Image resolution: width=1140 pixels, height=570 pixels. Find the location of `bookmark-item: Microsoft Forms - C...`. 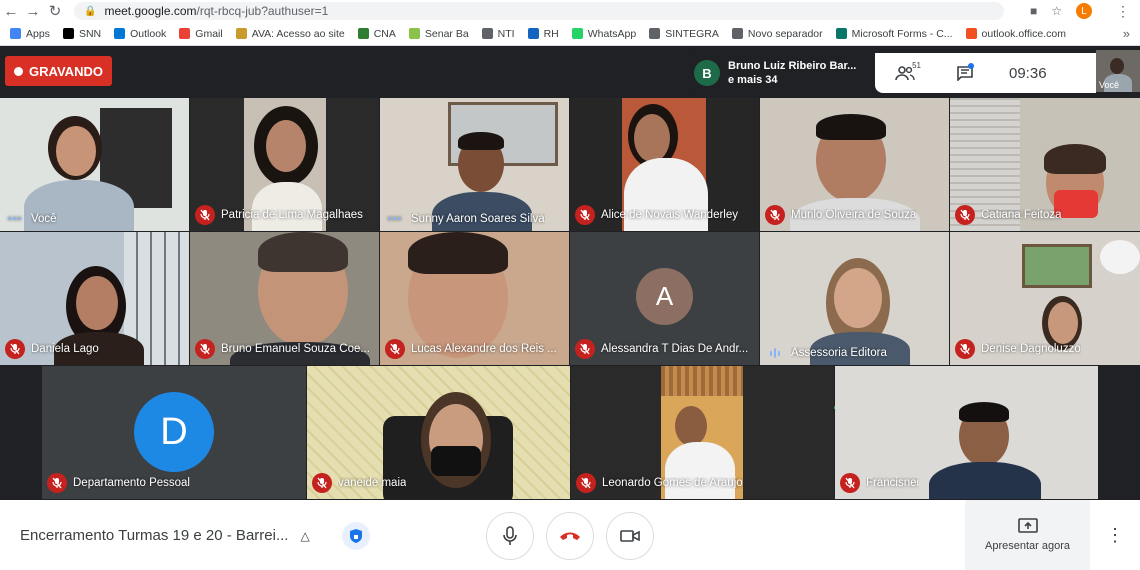

bookmark-item: Microsoft Forms - C... is located at coordinates (894, 33).